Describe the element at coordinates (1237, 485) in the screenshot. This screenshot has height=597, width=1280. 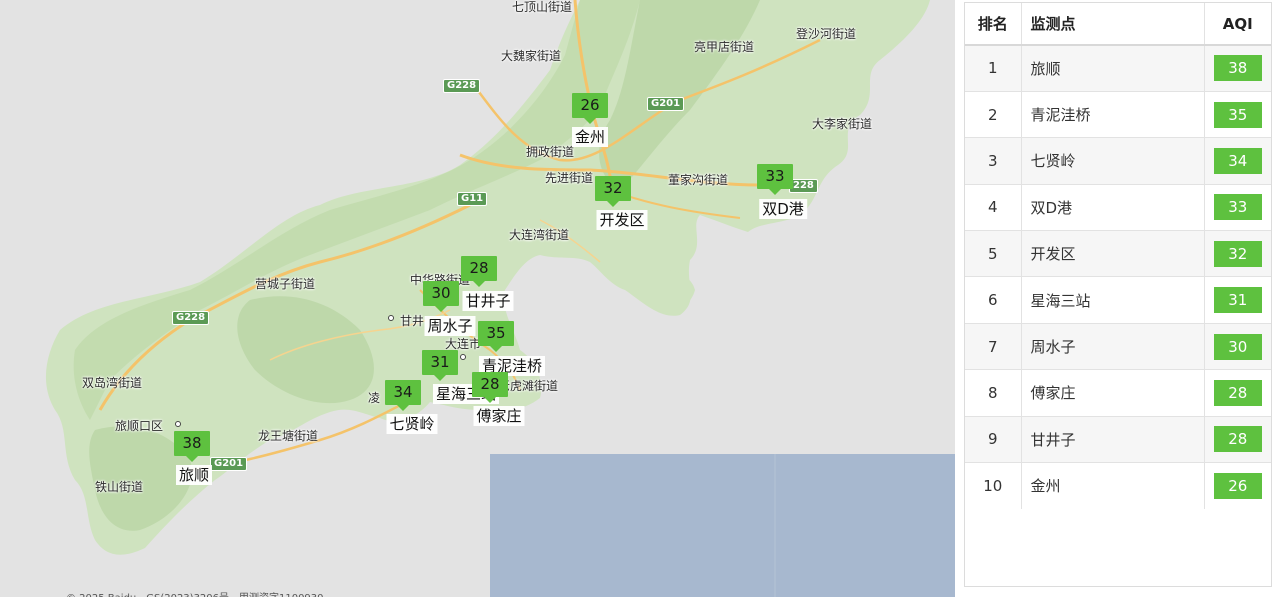
I see `aqi-badge: 26` at that location.